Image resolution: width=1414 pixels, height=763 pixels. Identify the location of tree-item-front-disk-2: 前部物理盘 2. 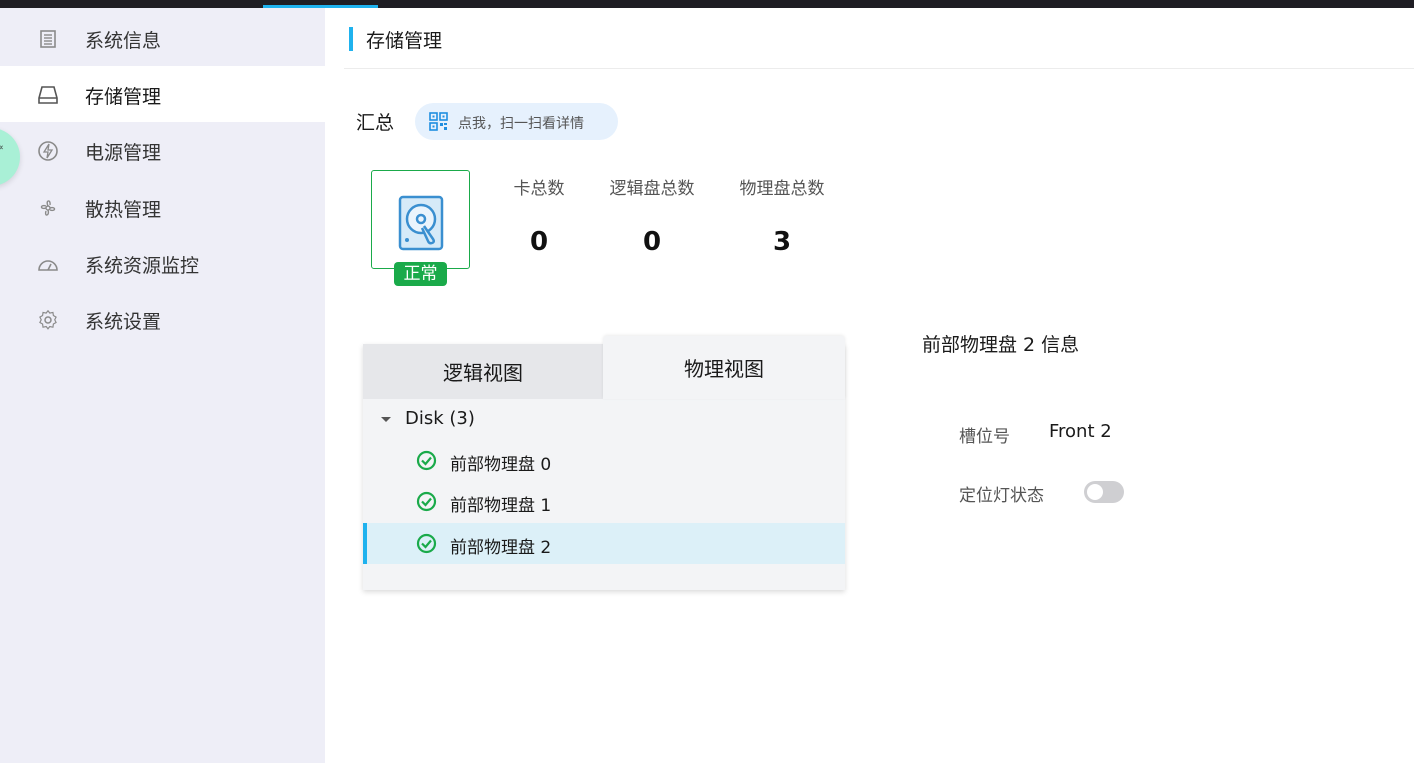
(604, 543).